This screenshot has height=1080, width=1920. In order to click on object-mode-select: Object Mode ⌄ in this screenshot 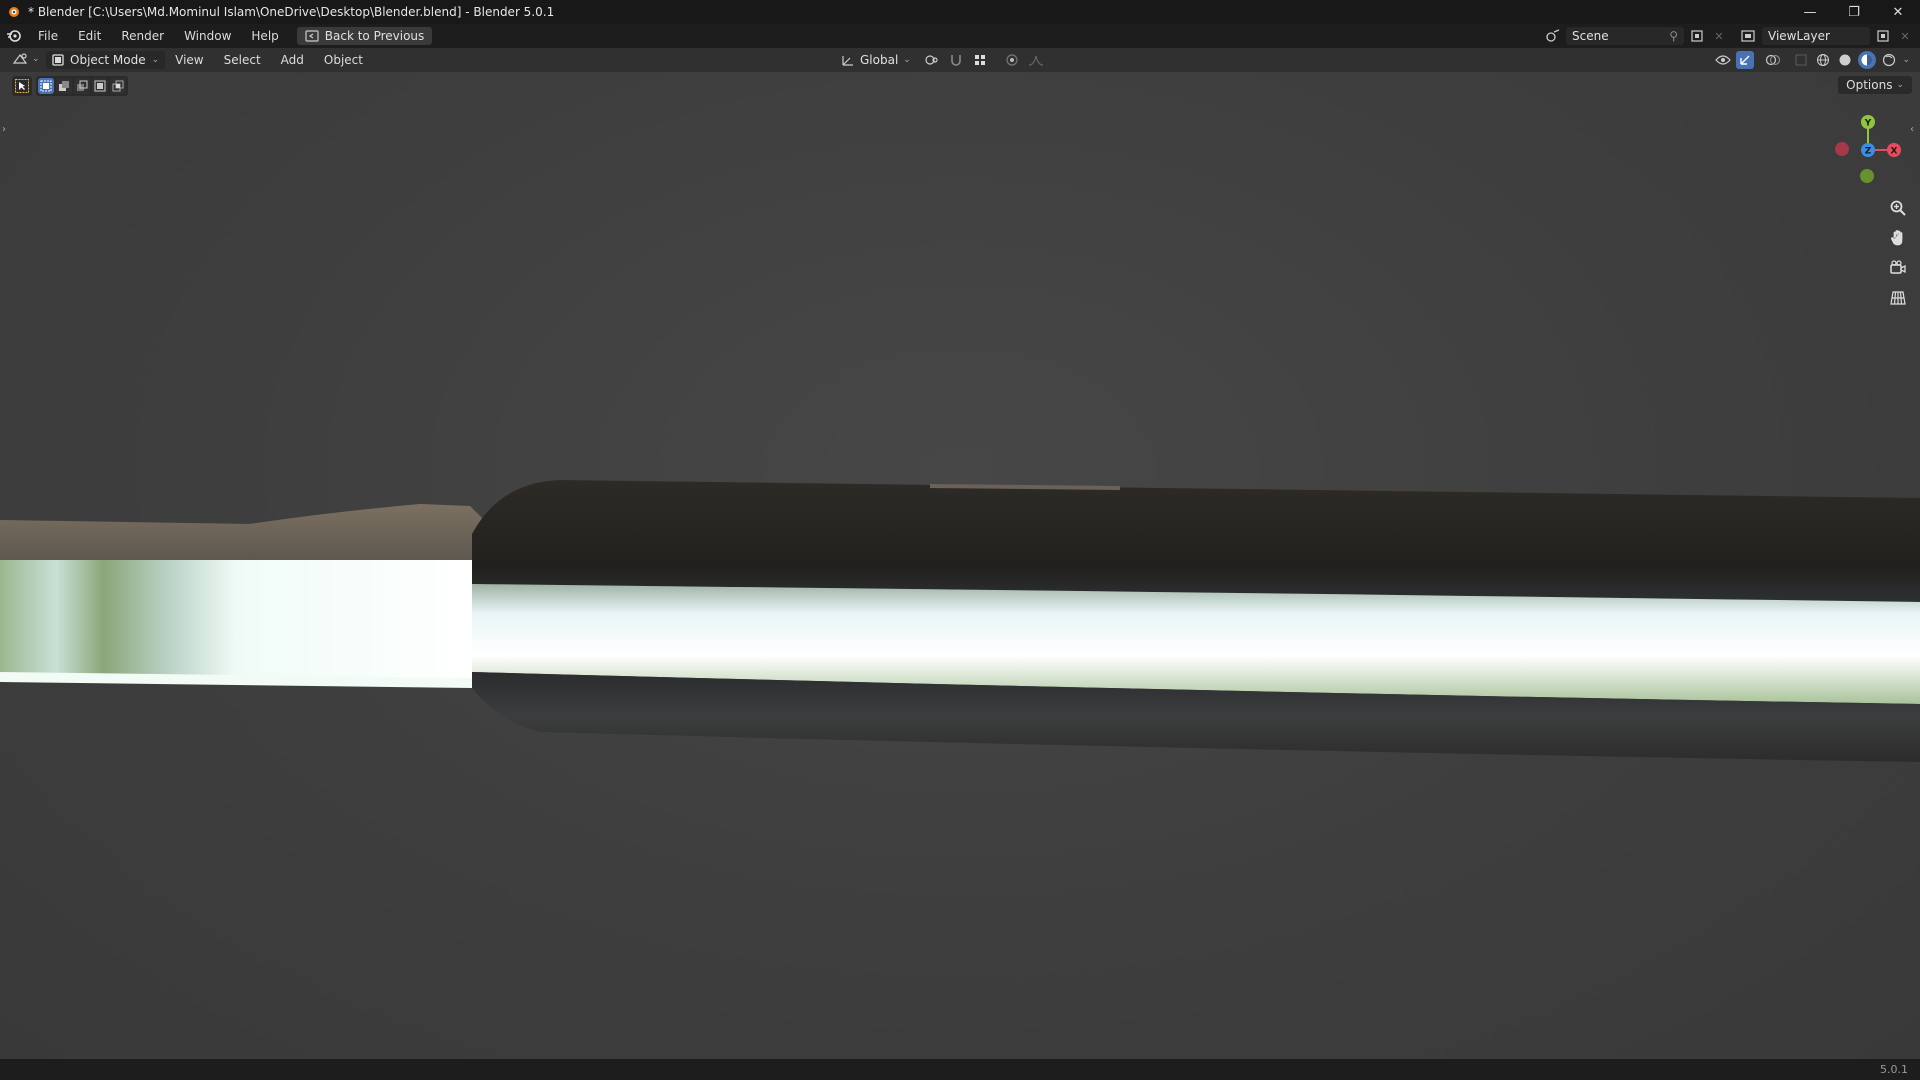, I will do `click(106, 60)`.